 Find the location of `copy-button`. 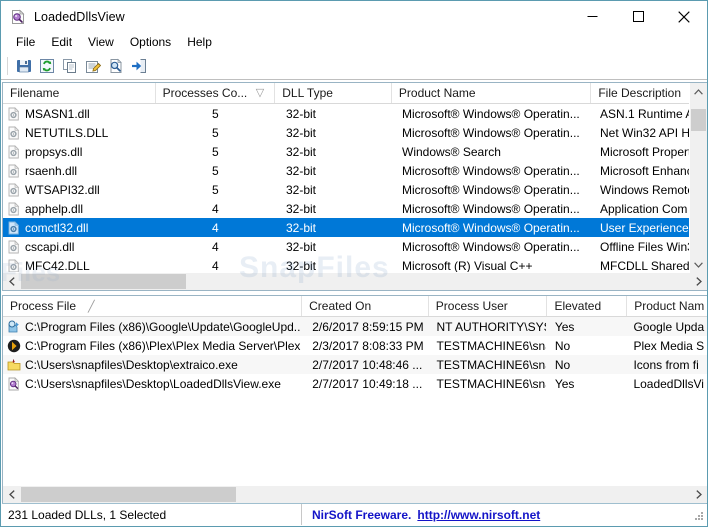

copy-button is located at coordinates (69, 66).